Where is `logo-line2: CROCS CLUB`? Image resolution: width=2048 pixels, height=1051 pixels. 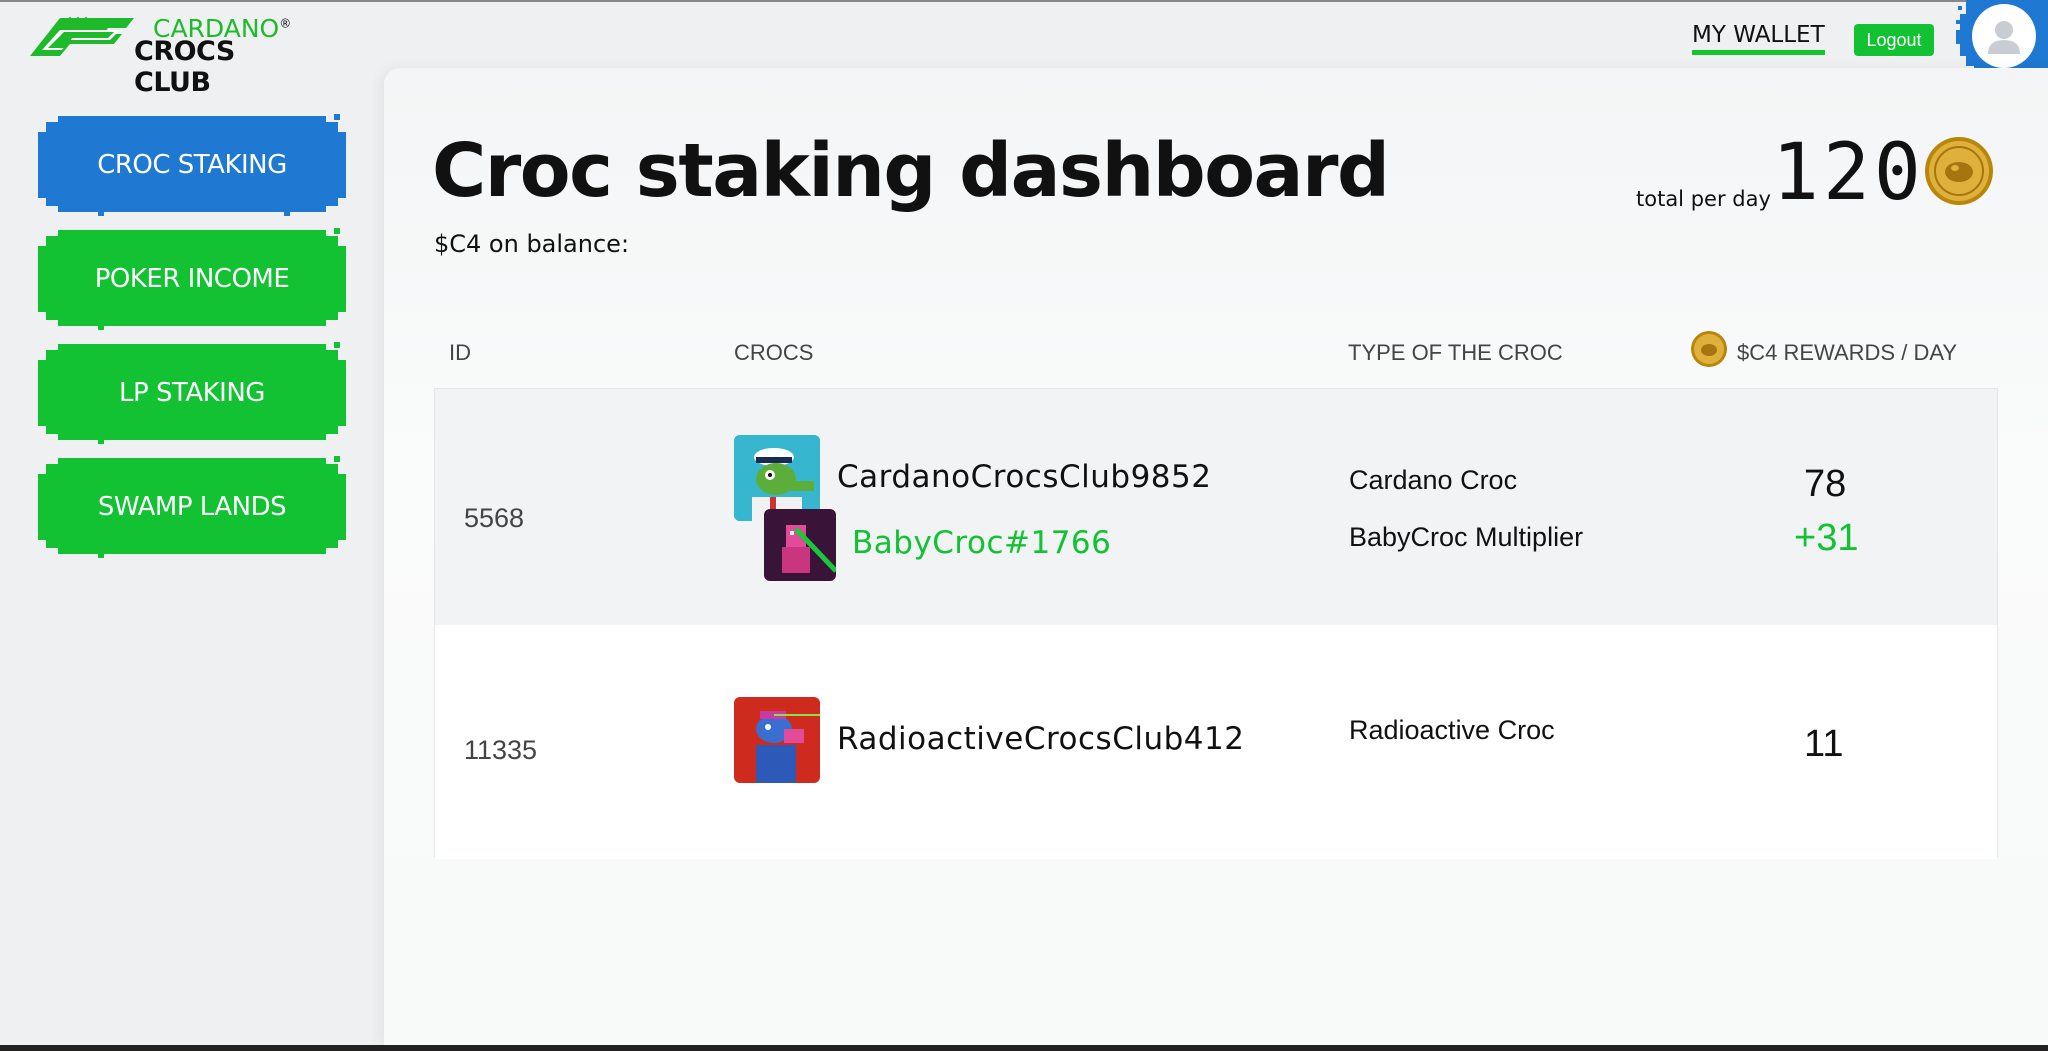
logo-line2: CROCS CLUB is located at coordinates (184, 67).